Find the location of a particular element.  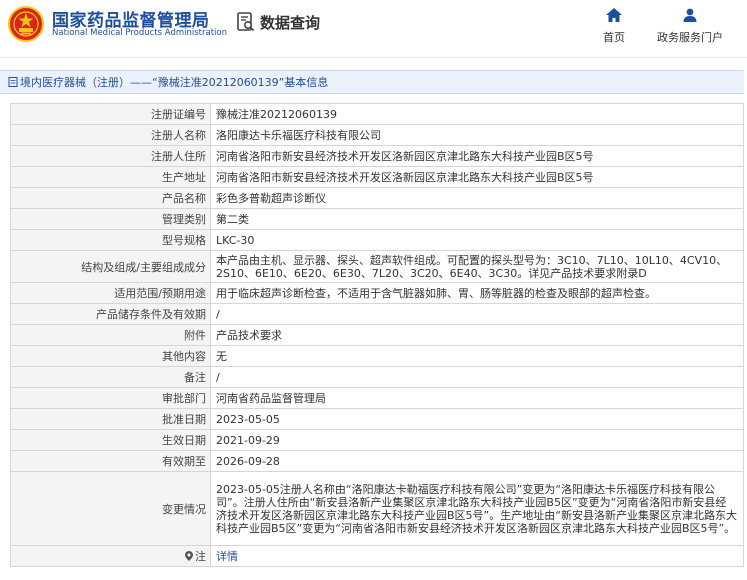

table-row: 生效日期 2021-09-29 is located at coordinates (377, 440).